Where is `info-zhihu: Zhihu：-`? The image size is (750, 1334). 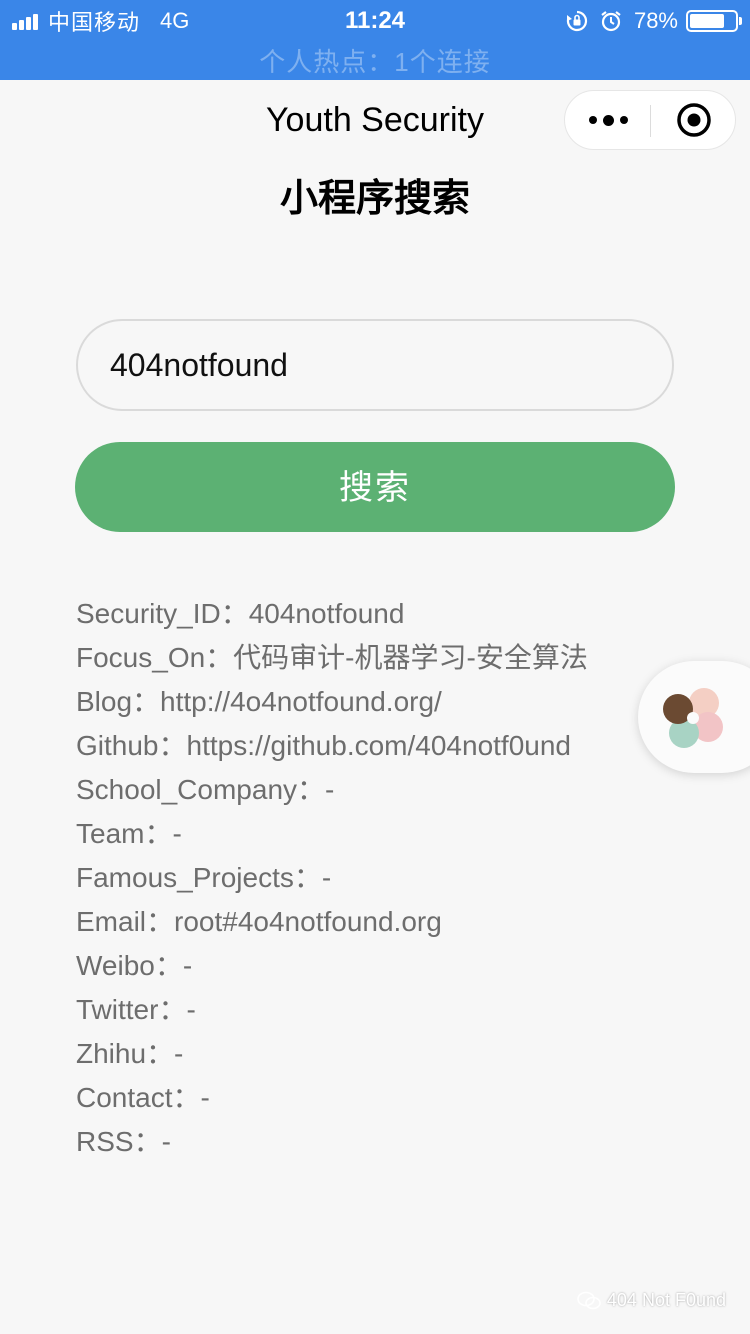 info-zhihu: Zhihu：- is located at coordinates (130, 1053).